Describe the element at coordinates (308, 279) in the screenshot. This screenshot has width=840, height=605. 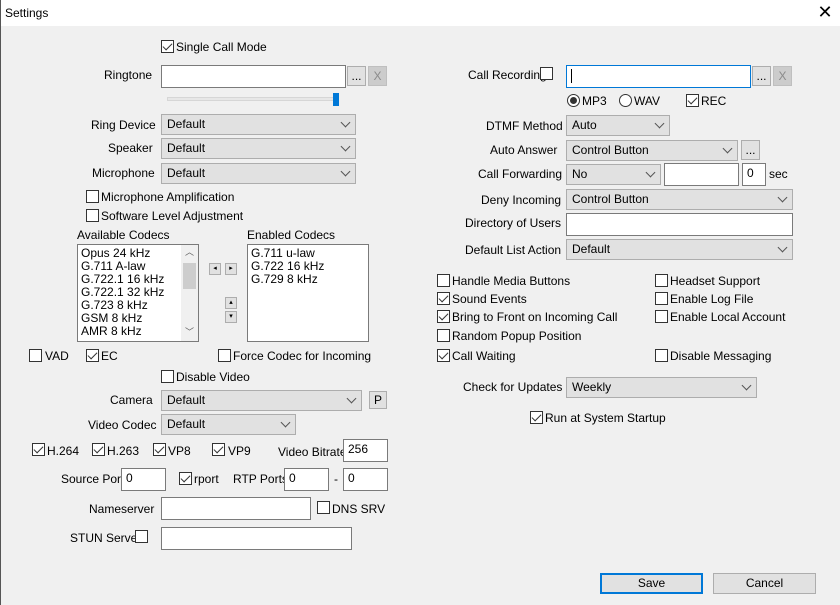
I see `codec-list-item: G.729 8 kHz` at that location.